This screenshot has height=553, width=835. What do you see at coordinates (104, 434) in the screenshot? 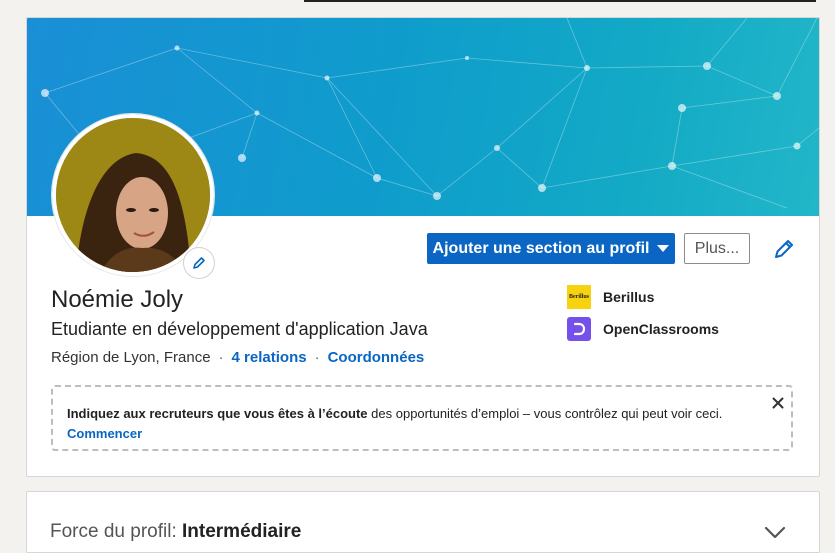
I see `notice-start-link: Commencer` at bounding box center [104, 434].